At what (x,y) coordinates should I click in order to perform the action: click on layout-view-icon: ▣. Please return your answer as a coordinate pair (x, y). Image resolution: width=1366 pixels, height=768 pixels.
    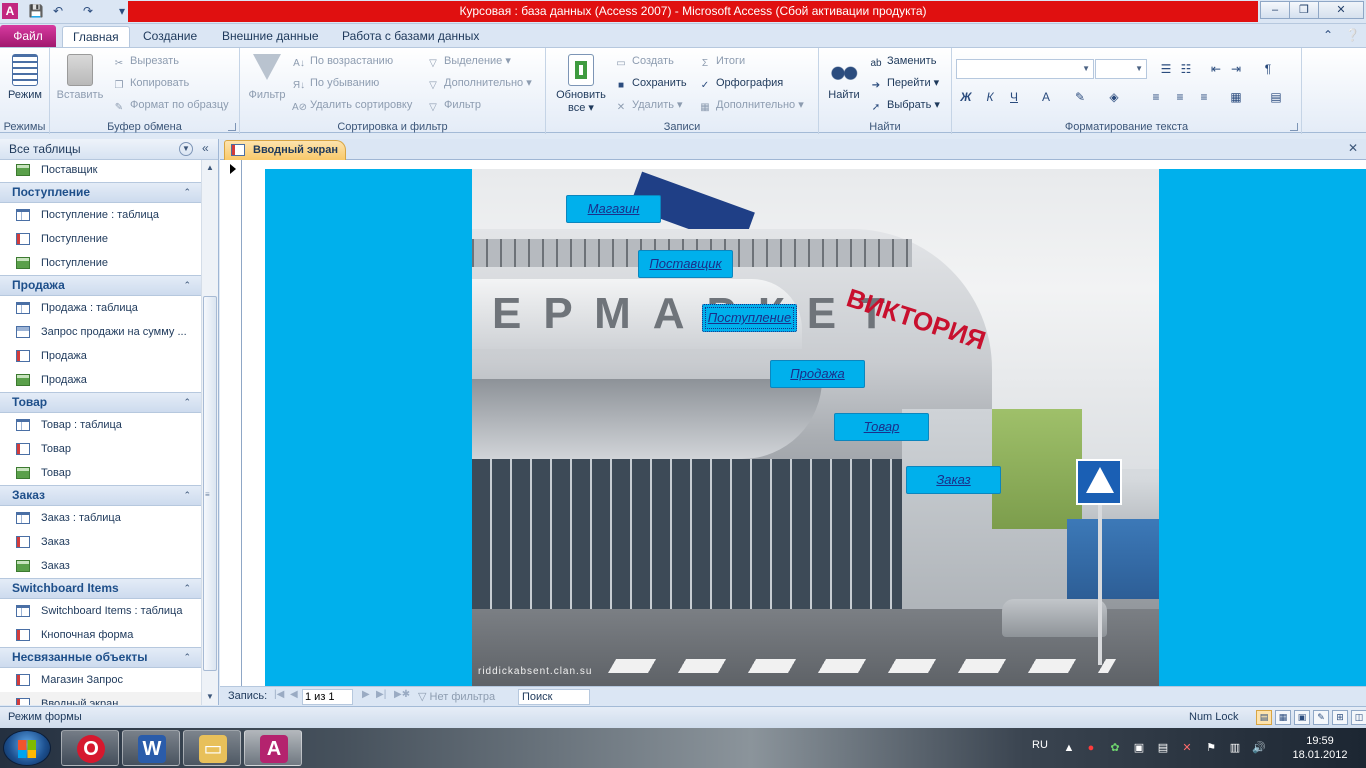
    Looking at the image, I should click on (1302, 717).